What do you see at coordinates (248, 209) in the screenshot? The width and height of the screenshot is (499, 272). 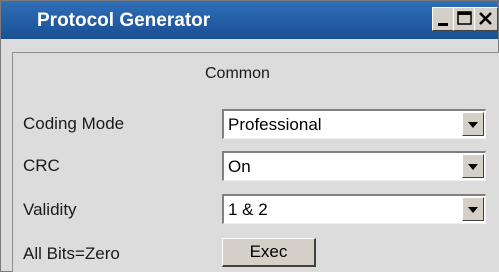 I see `validity-value: 1 & 2` at bounding box center [248, 209].